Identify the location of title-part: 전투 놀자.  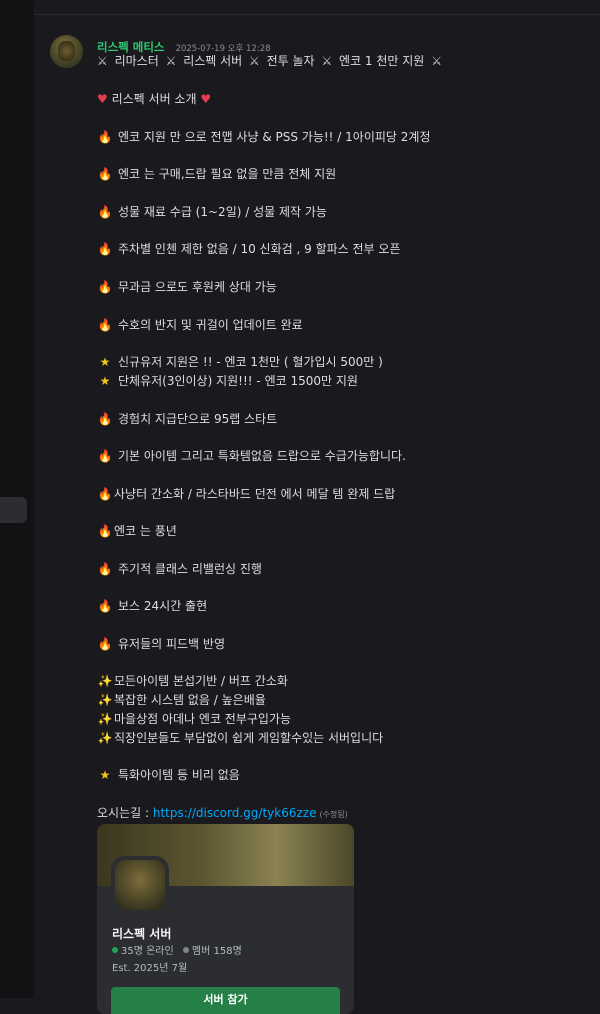
(290, 61).